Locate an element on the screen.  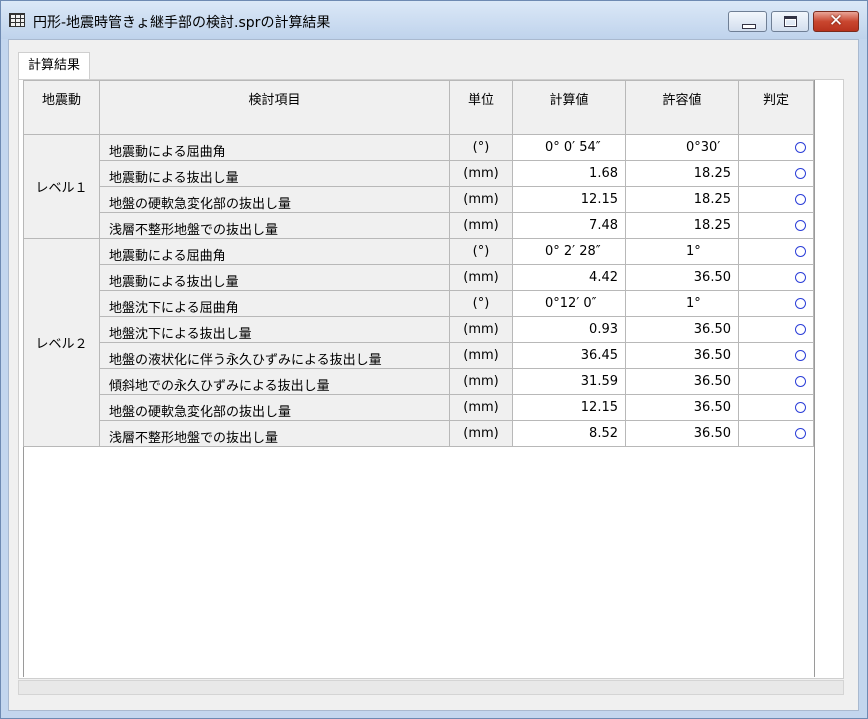
maximize-icon is located at coordinates (790, 21).